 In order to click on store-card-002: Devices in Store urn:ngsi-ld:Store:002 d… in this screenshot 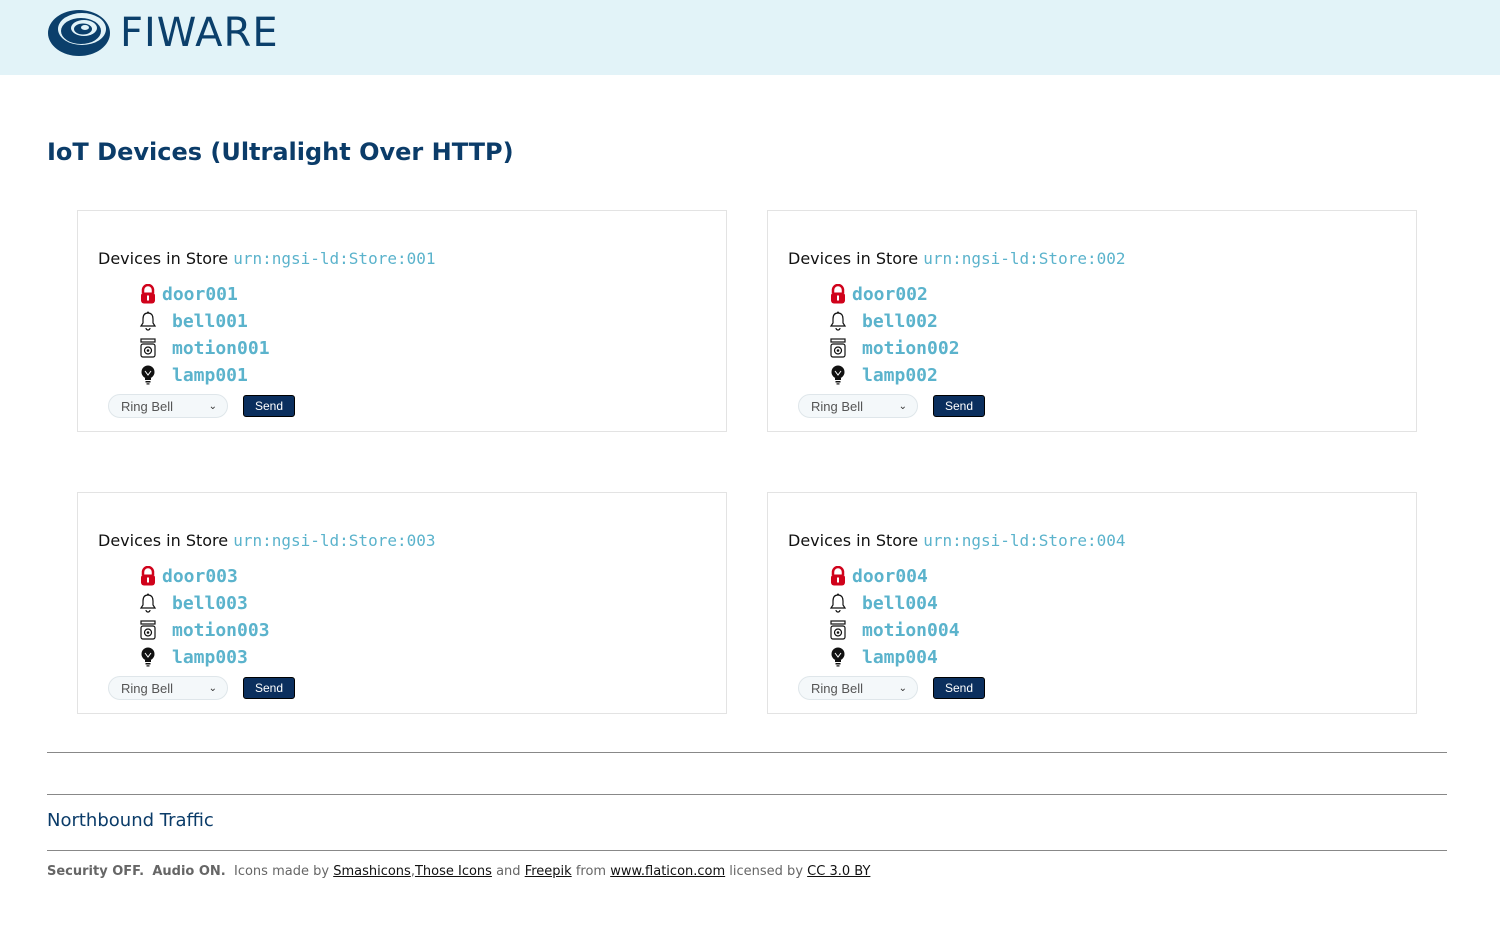, I will do `click(1092, 321)`.